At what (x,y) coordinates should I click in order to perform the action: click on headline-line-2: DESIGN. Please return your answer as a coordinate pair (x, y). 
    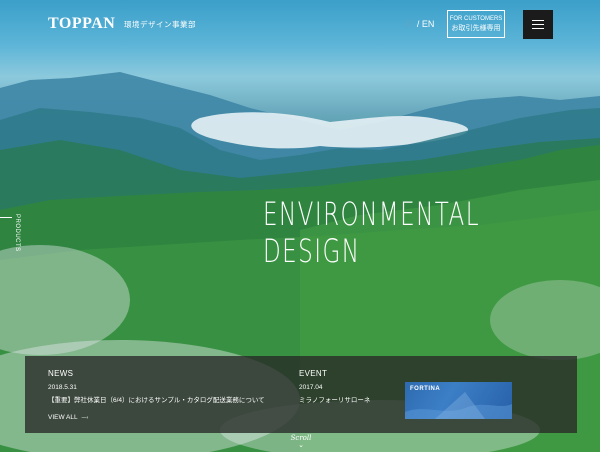
    Looking at the image, I should click on (312, 251).